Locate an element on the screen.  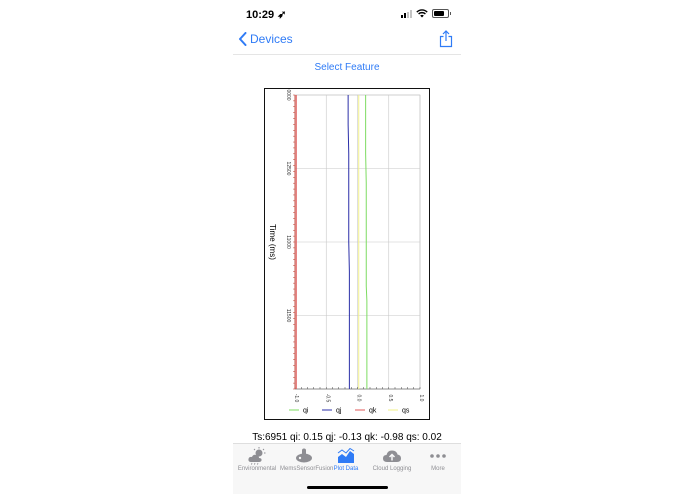
home-indicator is located at coordinates (347, 487).